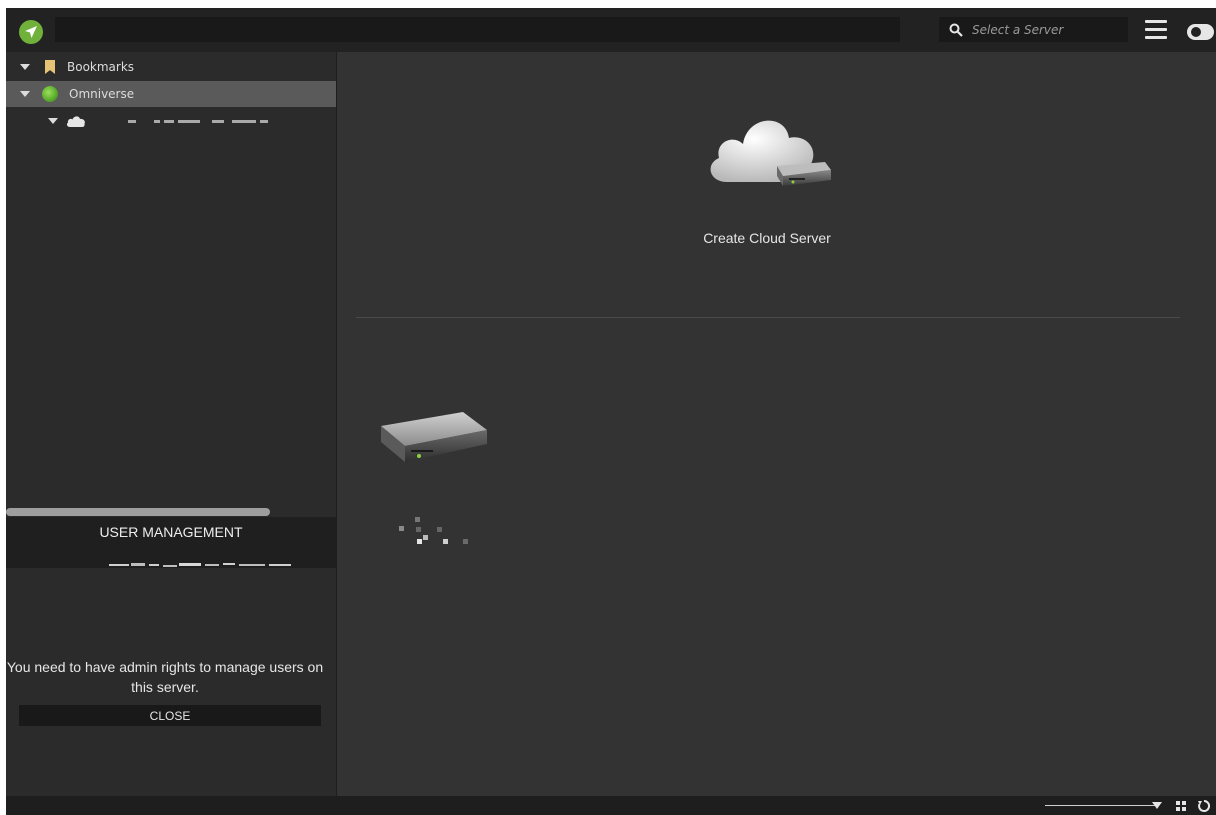  What do you see at coordinates (1156, 30) in the screenshot?
I see `hamburger-menu-icon` at bounding box center [1156, 30].